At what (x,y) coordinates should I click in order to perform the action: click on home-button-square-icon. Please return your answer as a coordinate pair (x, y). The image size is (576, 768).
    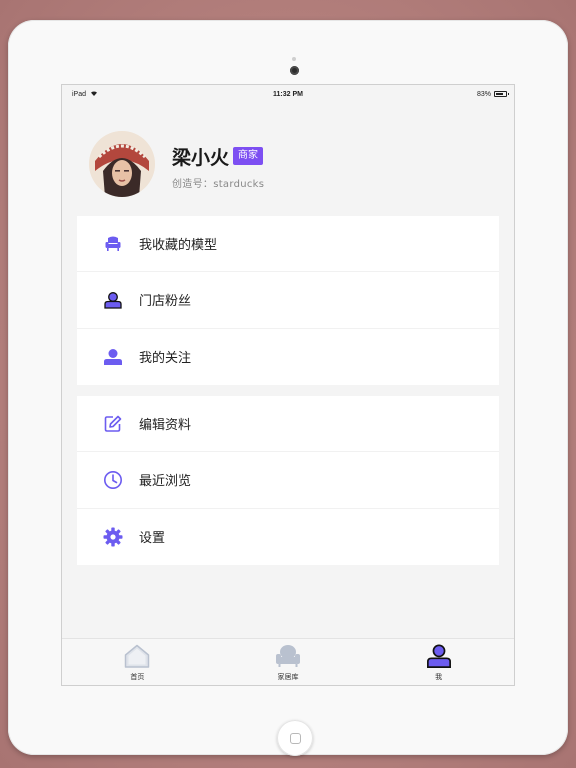
    Looking at the image, I should click on (295, 738).